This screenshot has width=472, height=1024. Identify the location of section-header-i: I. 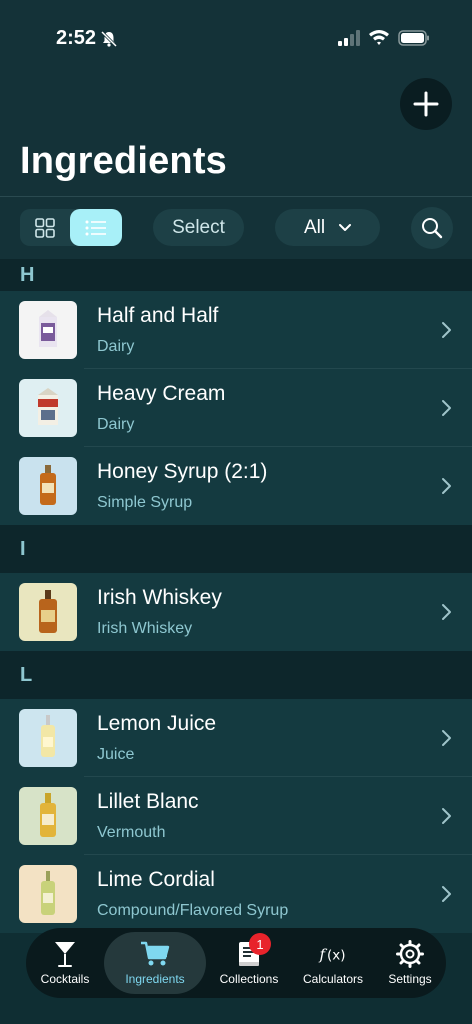
(236, 549).